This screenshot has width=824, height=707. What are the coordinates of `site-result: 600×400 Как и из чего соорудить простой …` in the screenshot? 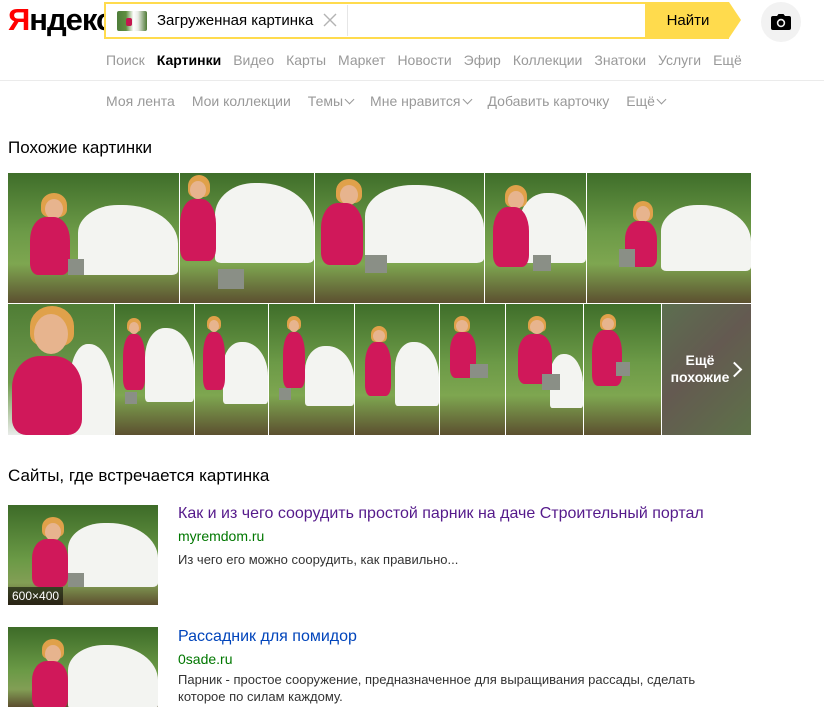 It's located at (408, 555).